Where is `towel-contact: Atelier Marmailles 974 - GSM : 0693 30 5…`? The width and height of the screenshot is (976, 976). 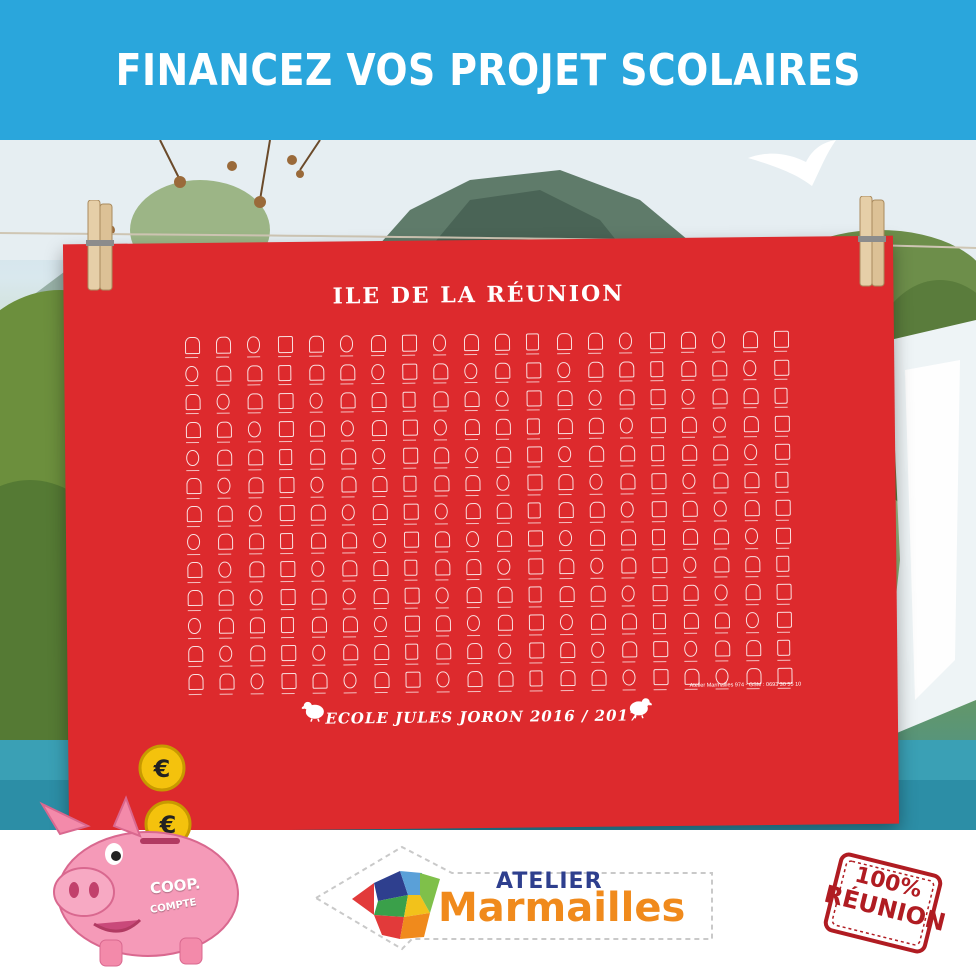
towel-contact: Atelier Marmailles 974 - GSM : 0693 30 5… is located at coordinates (745, 685).